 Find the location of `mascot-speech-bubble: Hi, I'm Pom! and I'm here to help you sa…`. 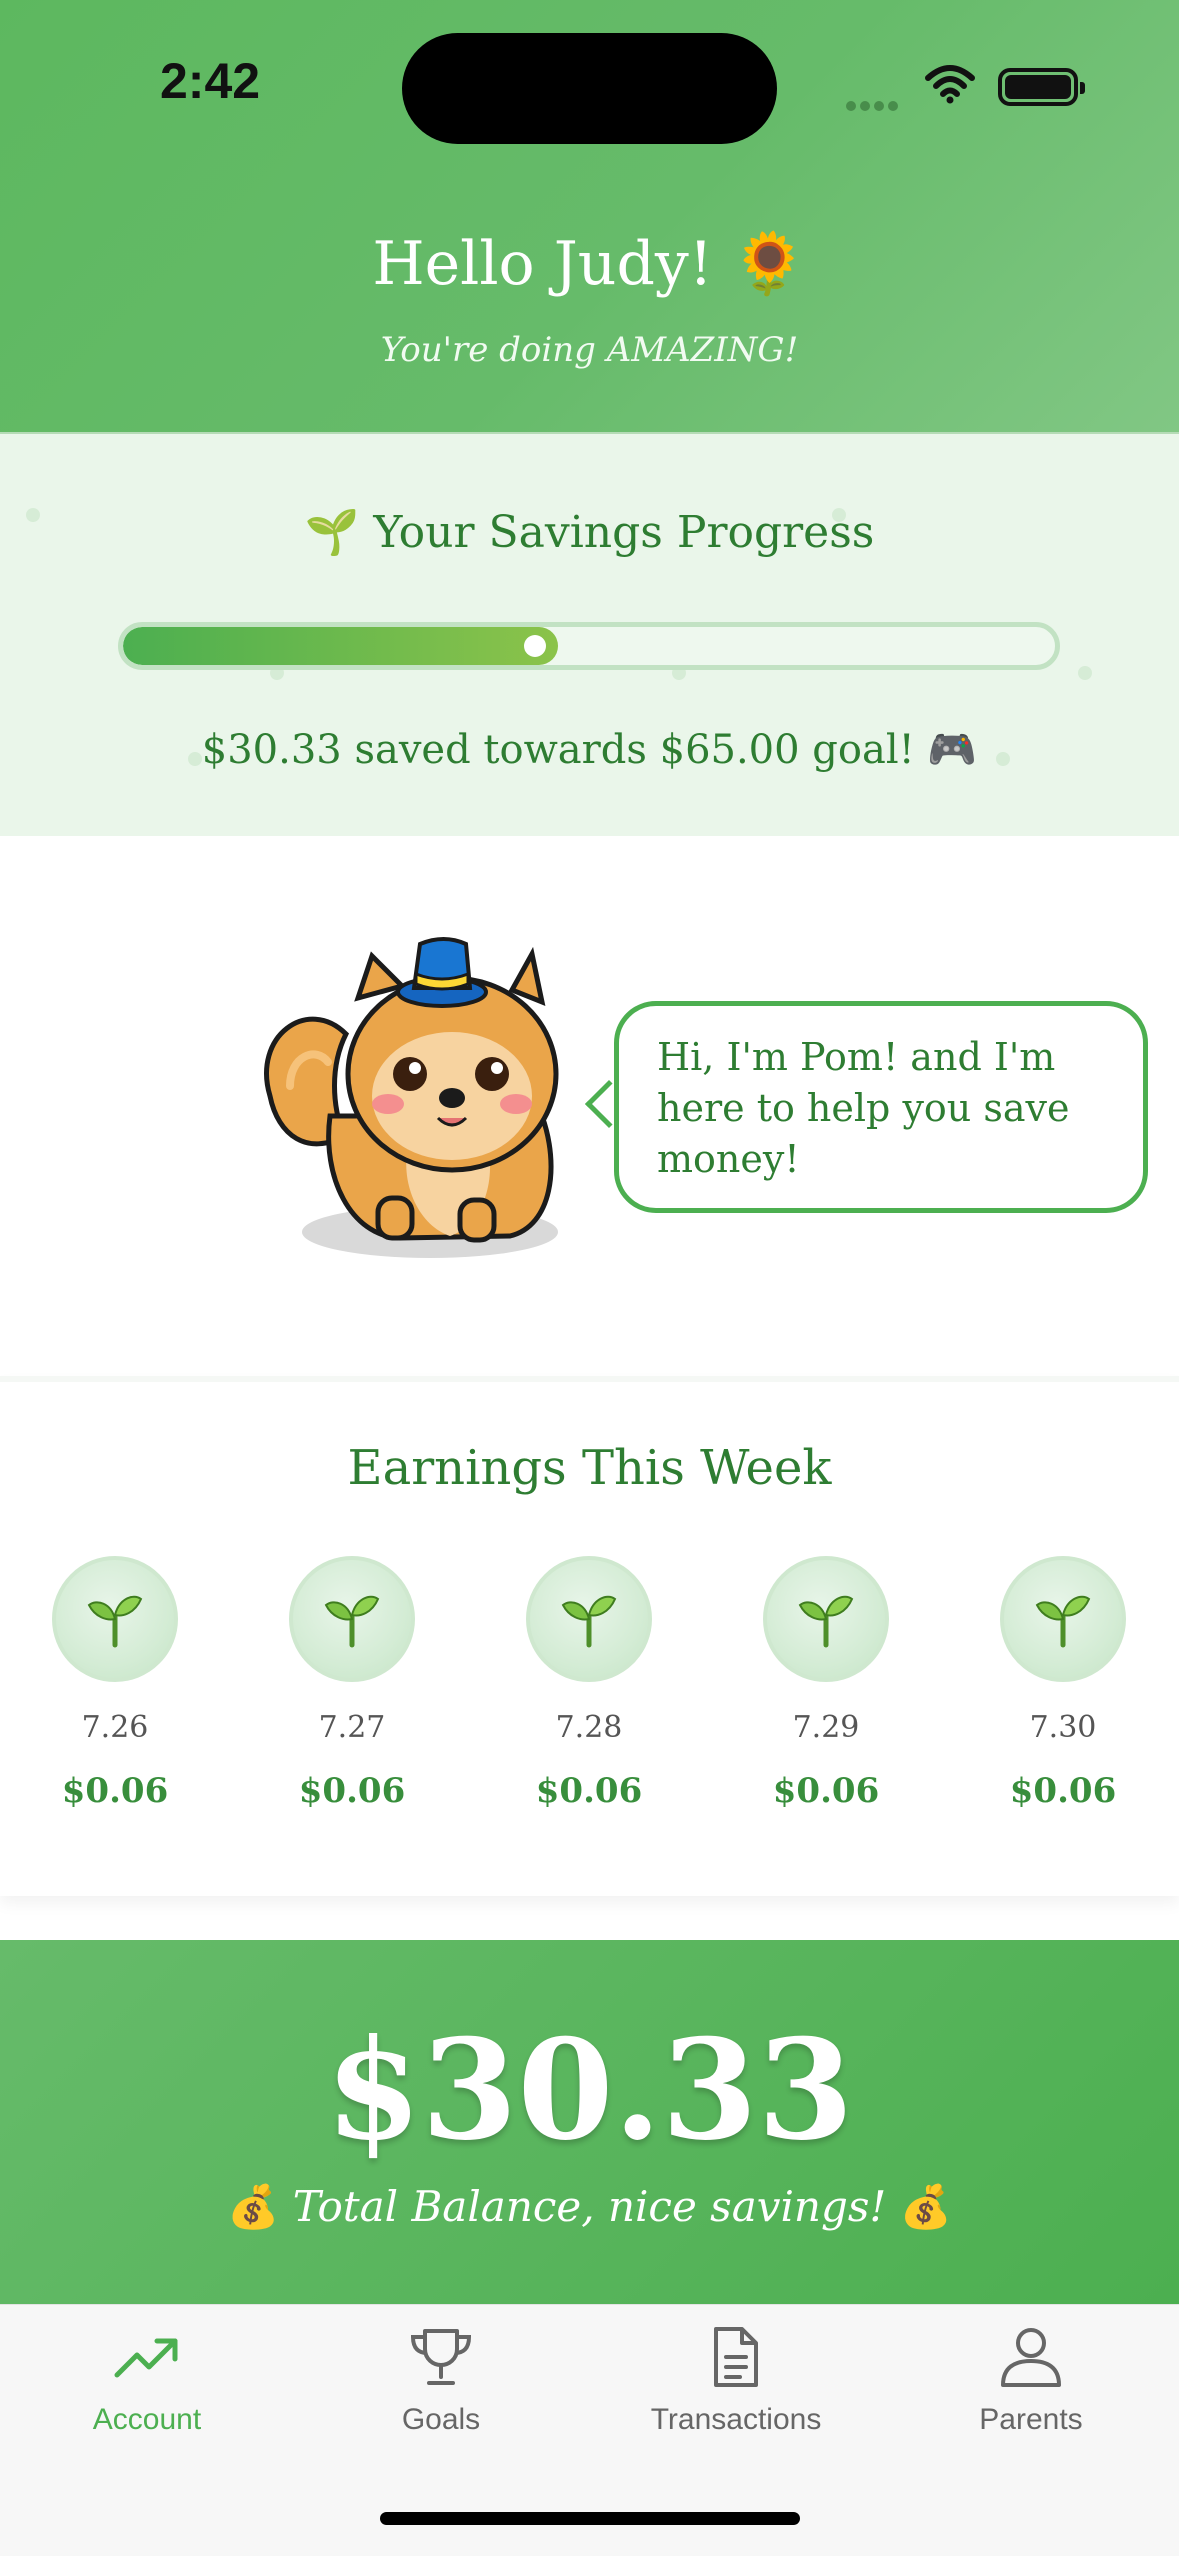

mascot-speech-bubble: Hi, I'm Pom! and I'm here to help you sa… is located at coordinates (881, 1107).